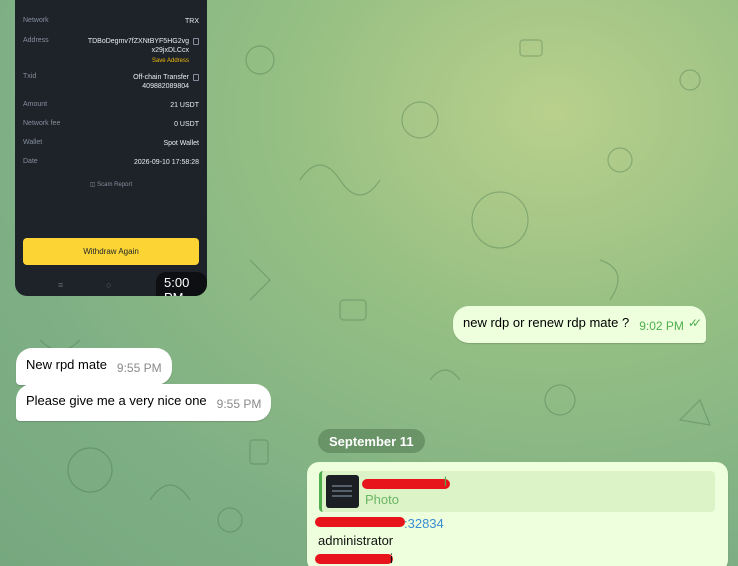  What do you see at coordinates (30, 161) in the screenshot?
I see `date-label: Date` at bounding box center [30, 161].